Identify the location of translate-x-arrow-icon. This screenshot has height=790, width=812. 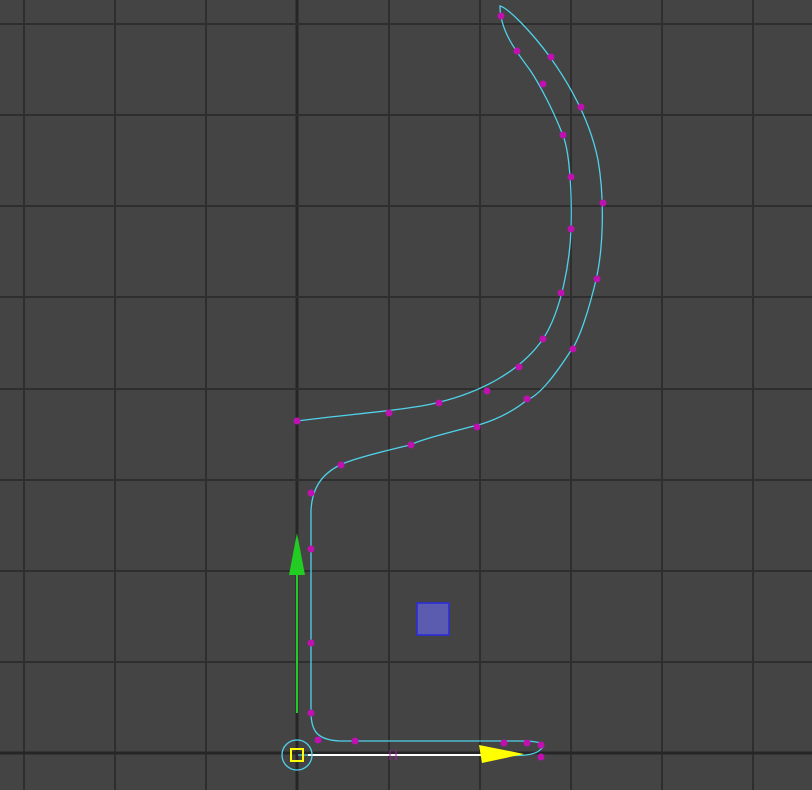
(501, 754).